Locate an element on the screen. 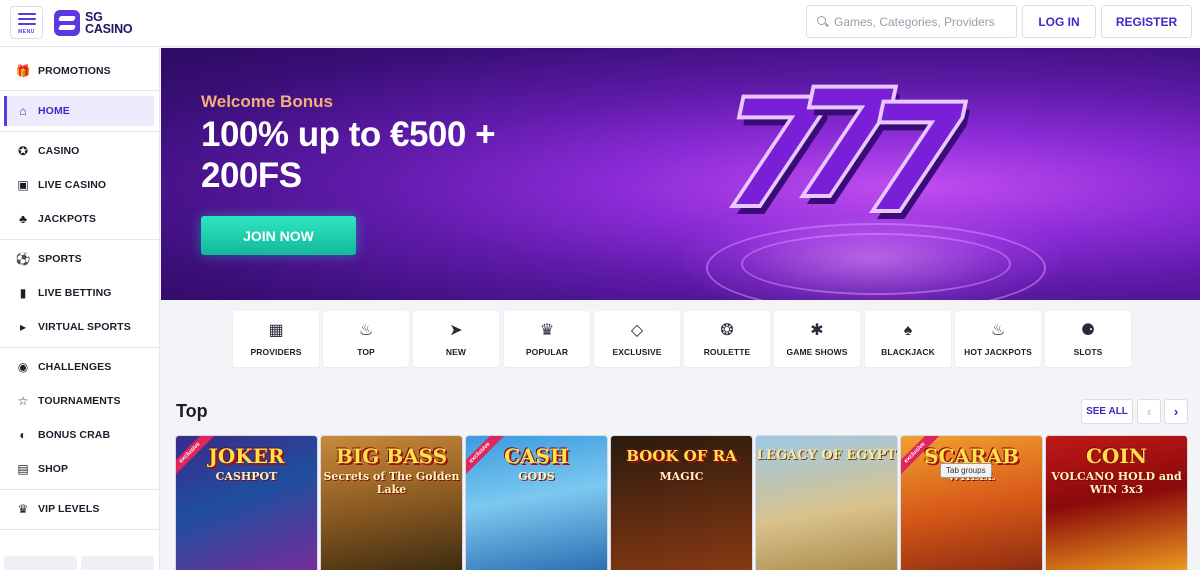  register-button: REGISTER is located at coordinates (1146, 21).